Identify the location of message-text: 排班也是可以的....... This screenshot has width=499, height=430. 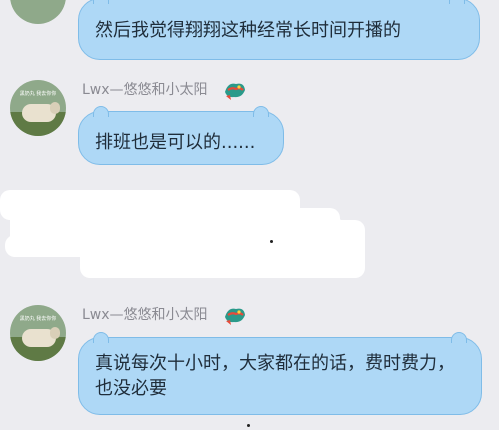
(175, 142).